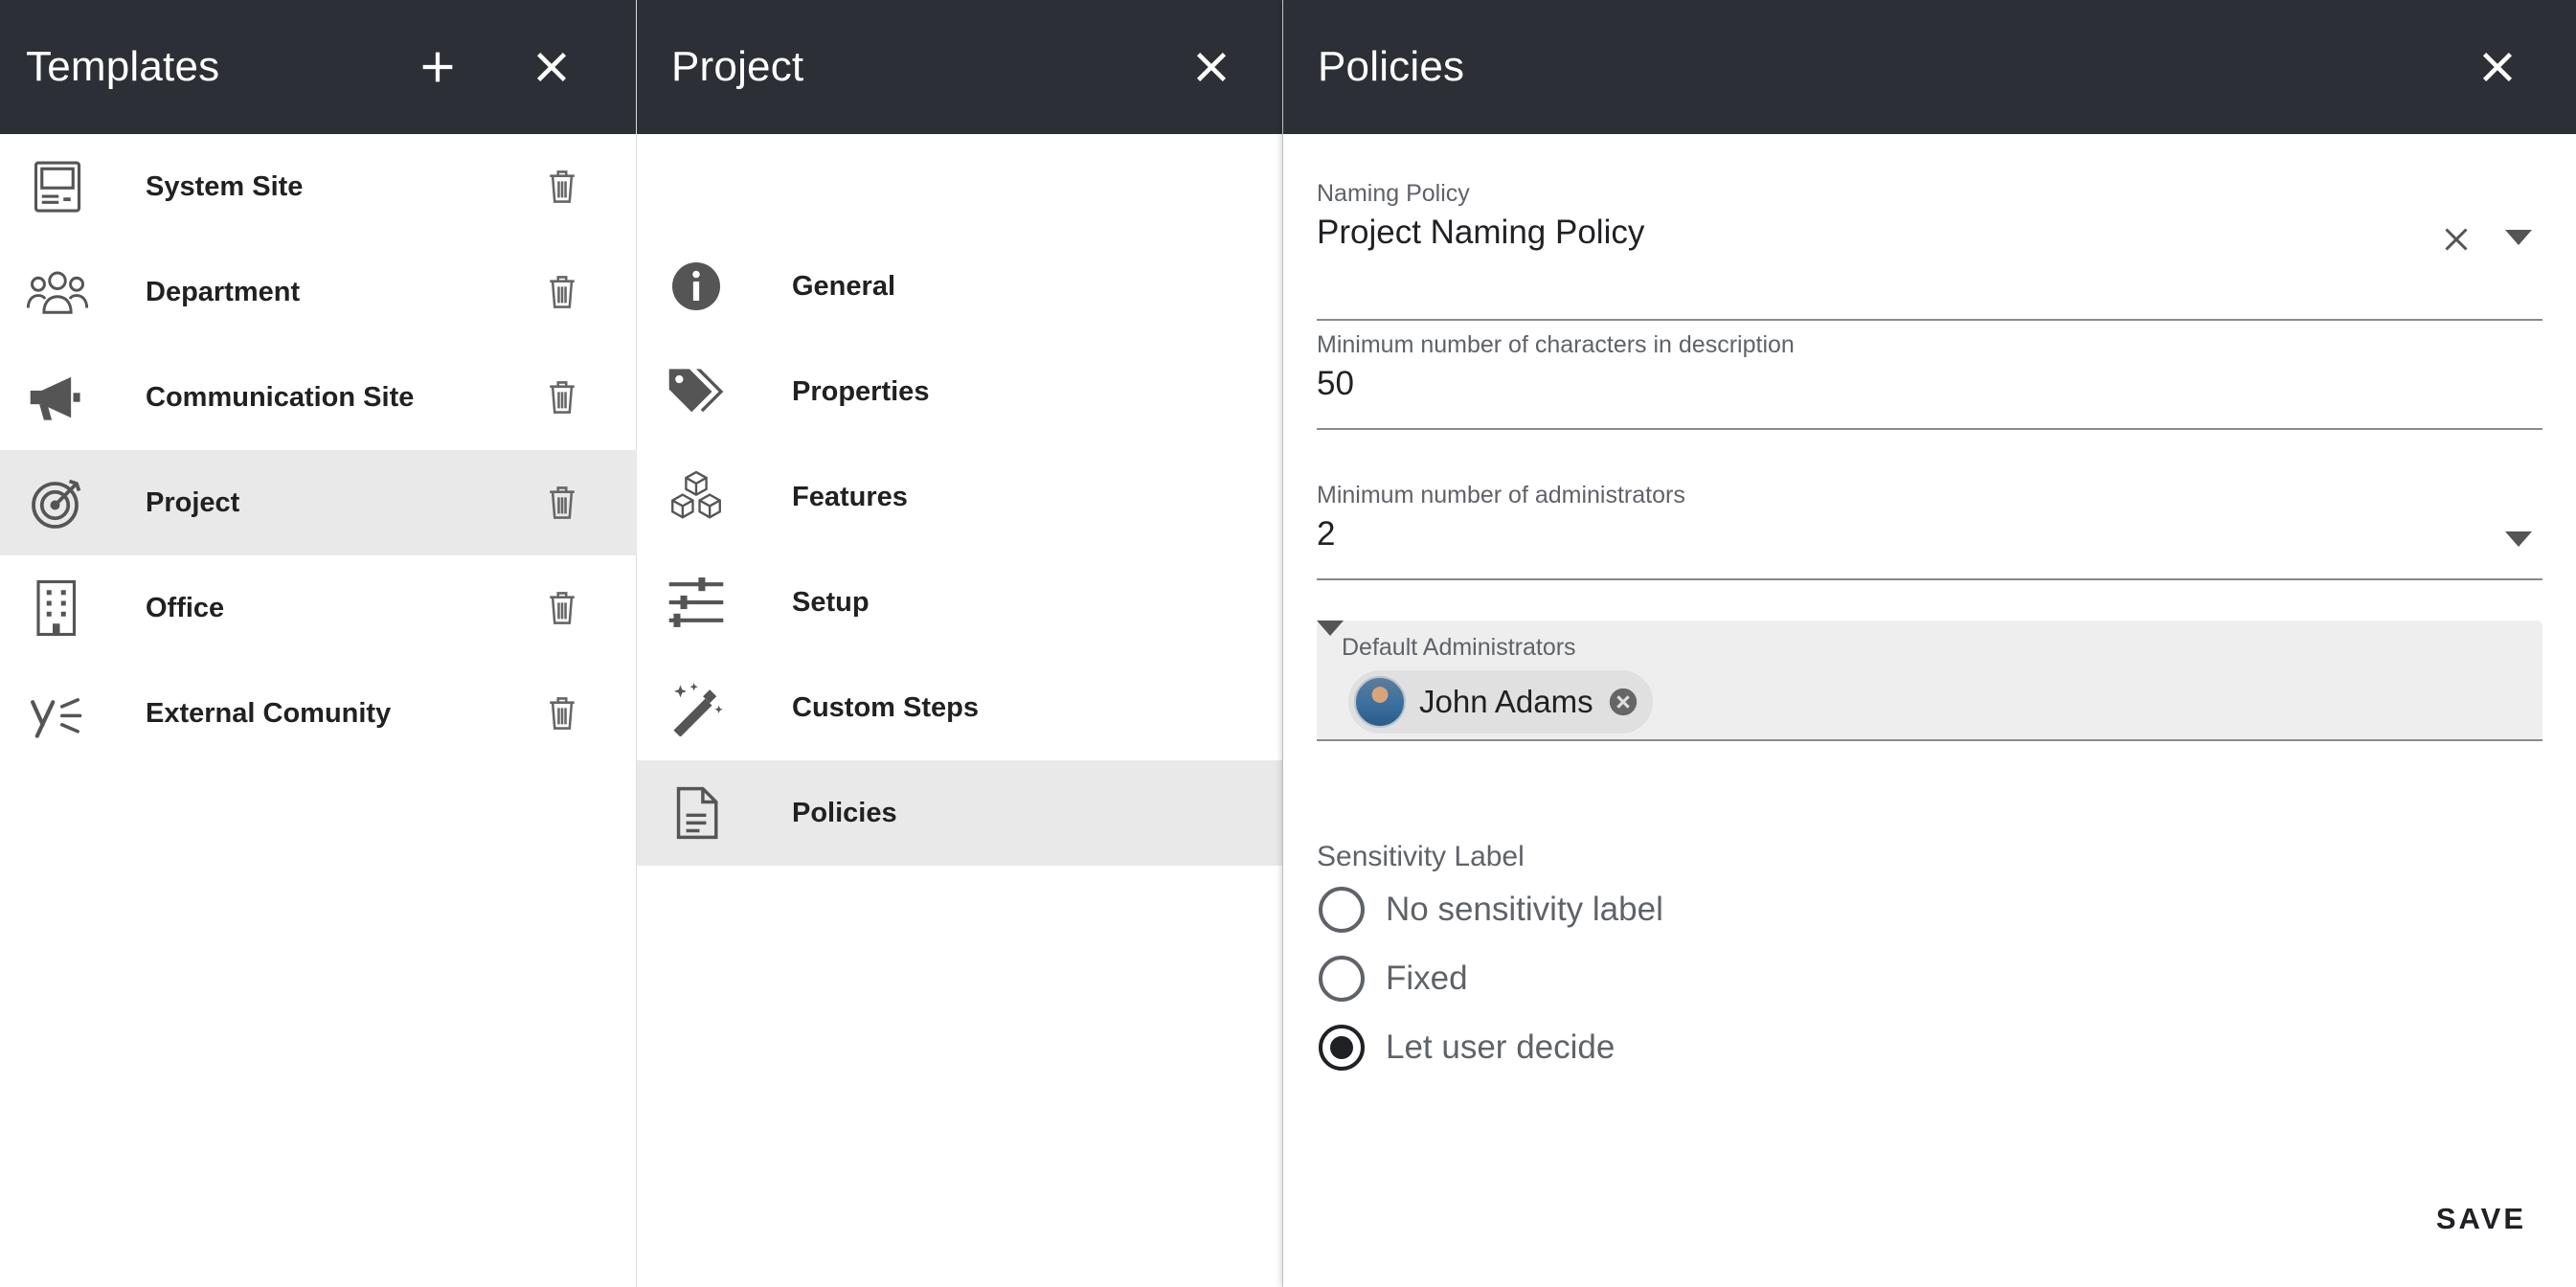 This screenshot has width=2576, height=1287. What do you see at coordinates (959, 497) in the screenshot?
I see `project-menu-features: Features` at bounding box center [959, 497].